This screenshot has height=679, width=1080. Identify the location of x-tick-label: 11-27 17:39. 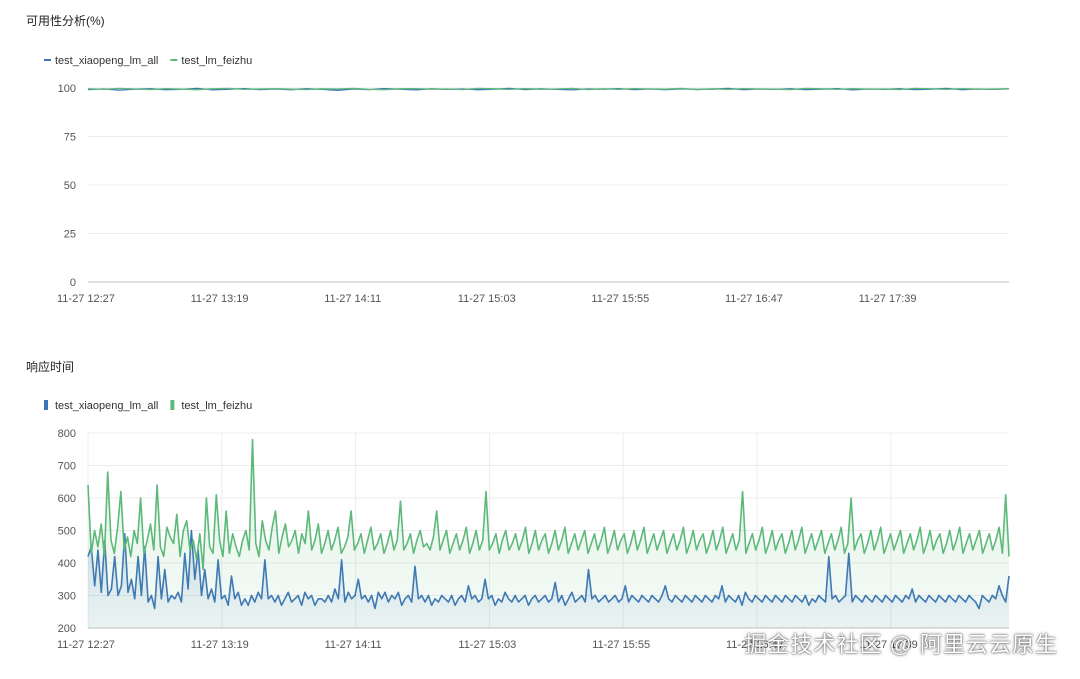
(888, 299).